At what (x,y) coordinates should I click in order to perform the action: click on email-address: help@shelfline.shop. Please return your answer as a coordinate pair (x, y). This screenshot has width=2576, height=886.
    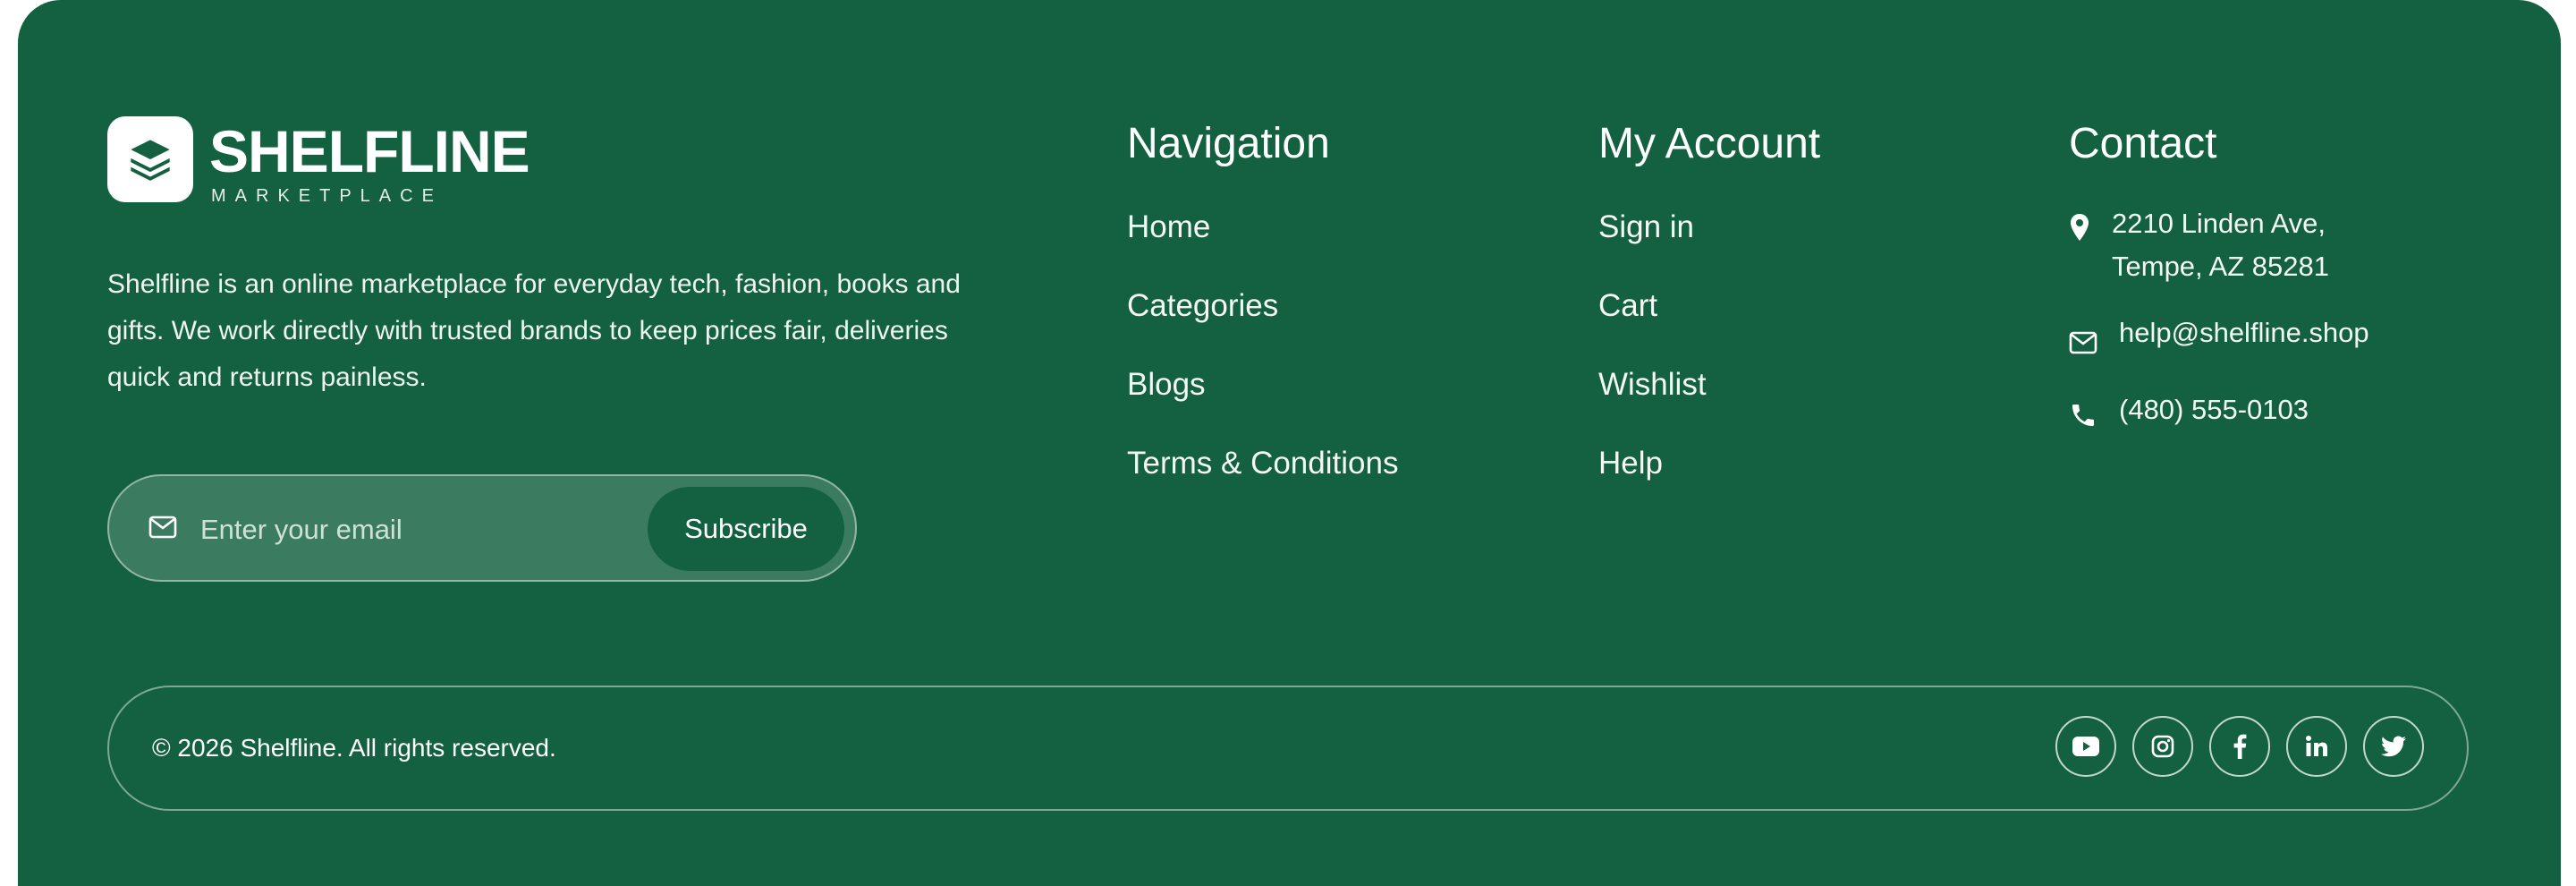
    Looking at the image, I should click on (2244, 332).